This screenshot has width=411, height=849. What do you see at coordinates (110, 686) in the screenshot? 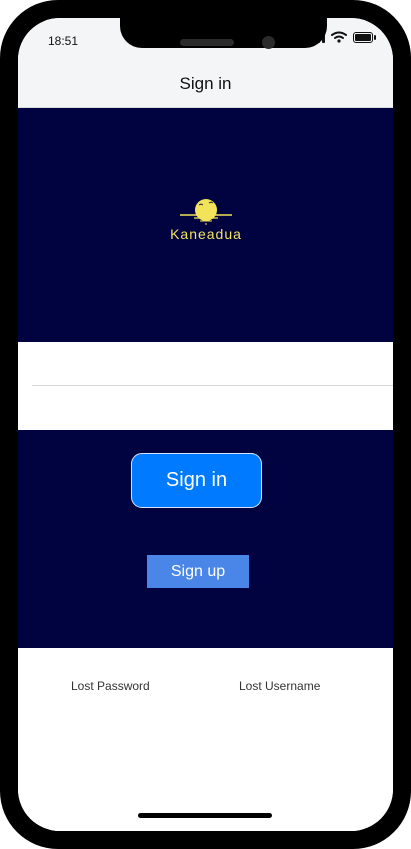
I see `lost-password-link: Lost Password` at bounding box center [110, 686].